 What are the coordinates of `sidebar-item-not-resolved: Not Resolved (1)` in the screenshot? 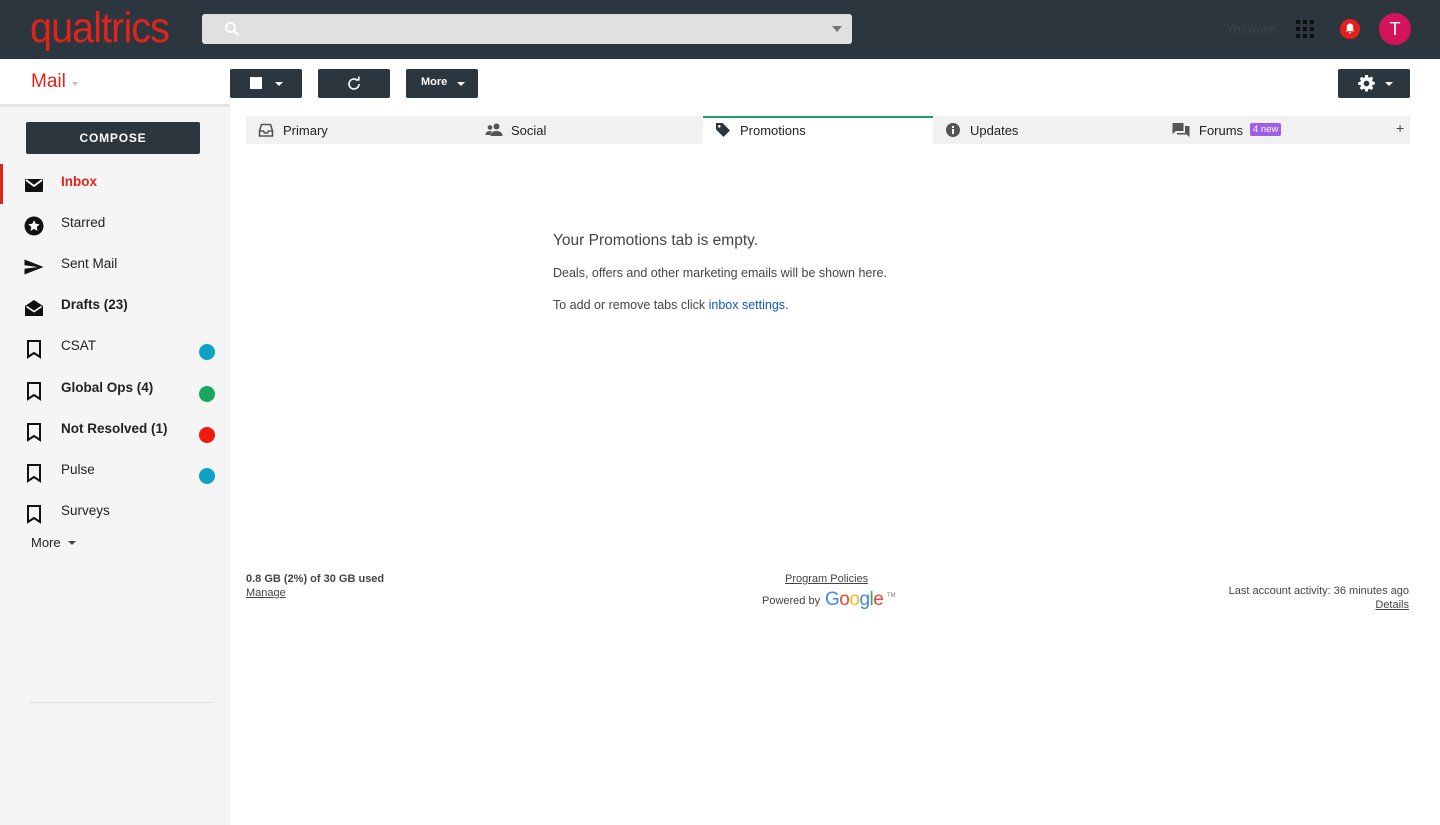 It's located at (115, 431).